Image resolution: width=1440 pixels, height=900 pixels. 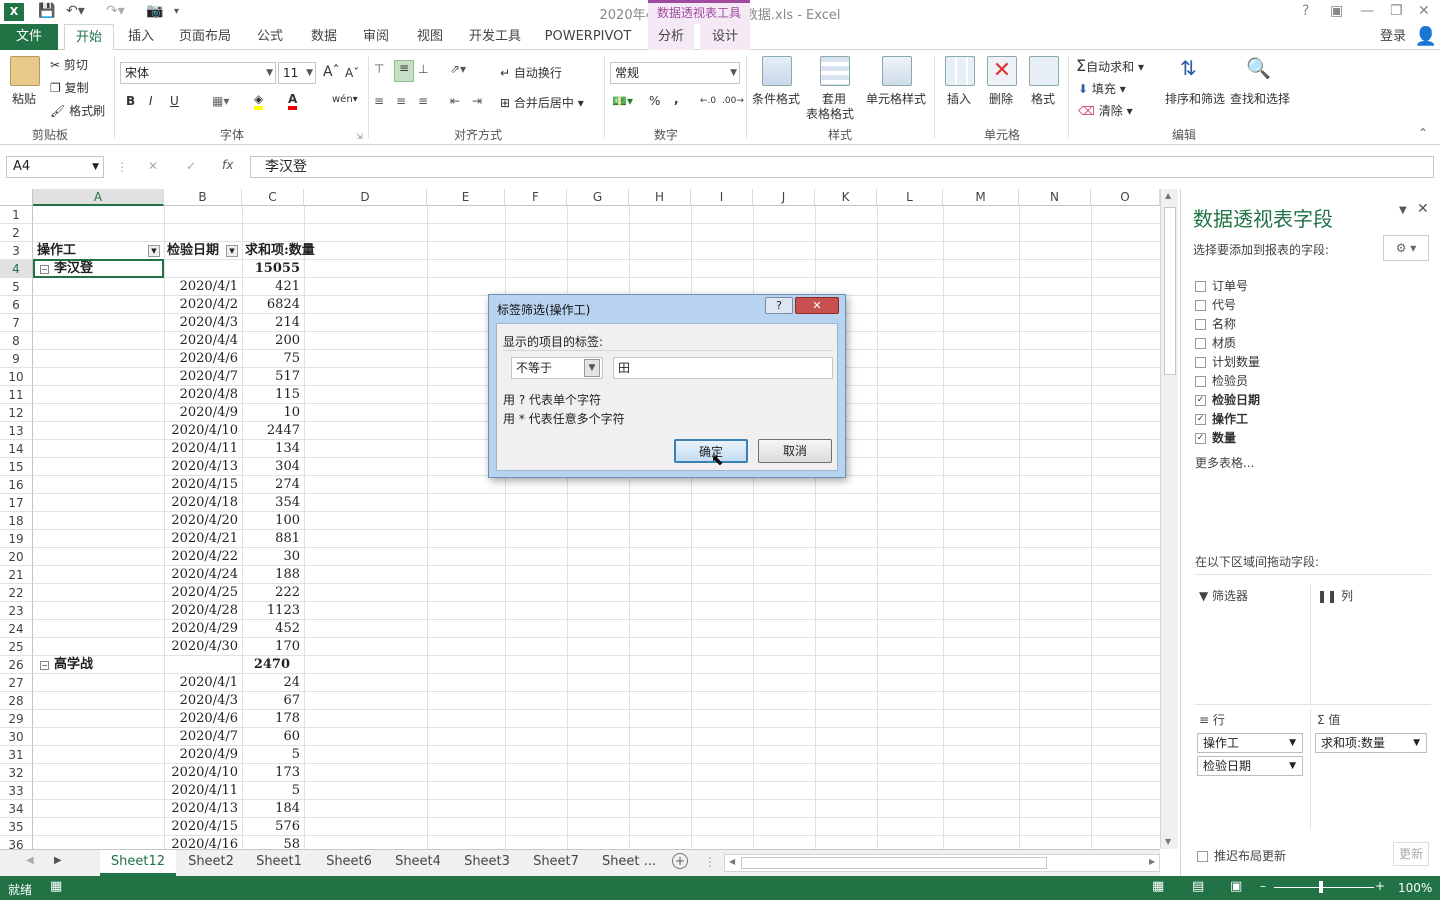 I want to click on pivot-date-cell: 2020/4/21, so click(x=202, y=539).